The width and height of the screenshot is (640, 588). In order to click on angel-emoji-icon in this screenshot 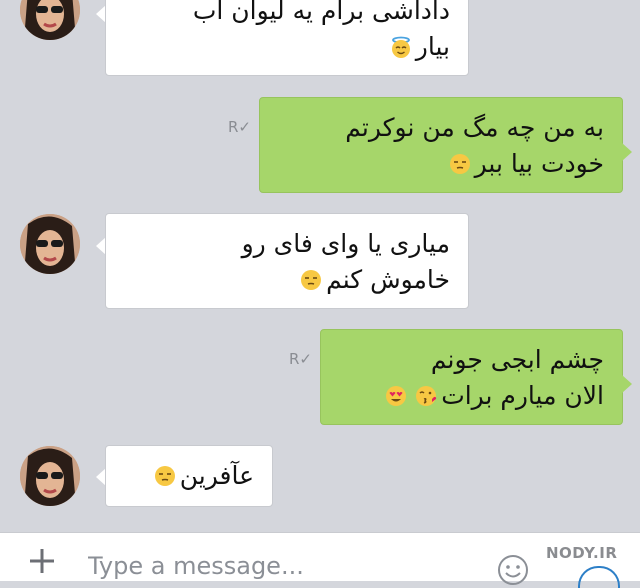, I will do `click(400, 47)`.